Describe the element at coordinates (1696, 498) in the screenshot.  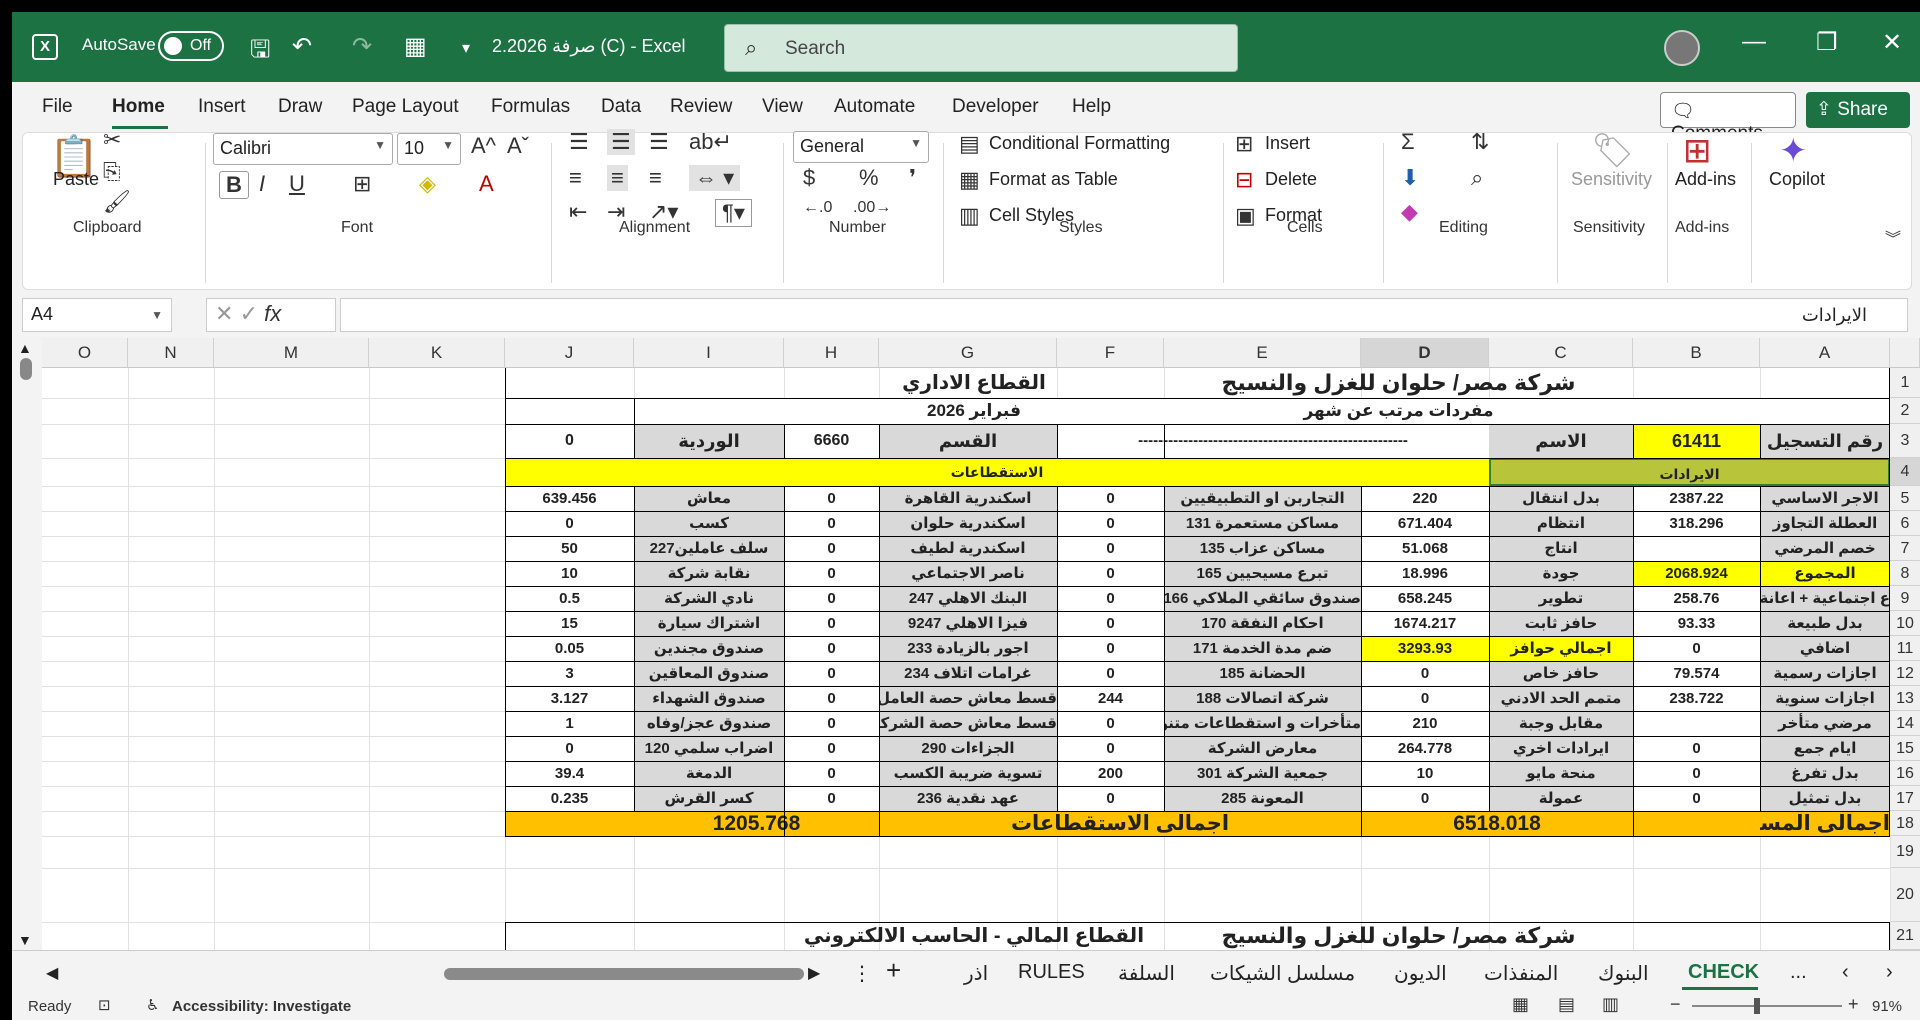
I see `item-value: 2387.22` at that location.